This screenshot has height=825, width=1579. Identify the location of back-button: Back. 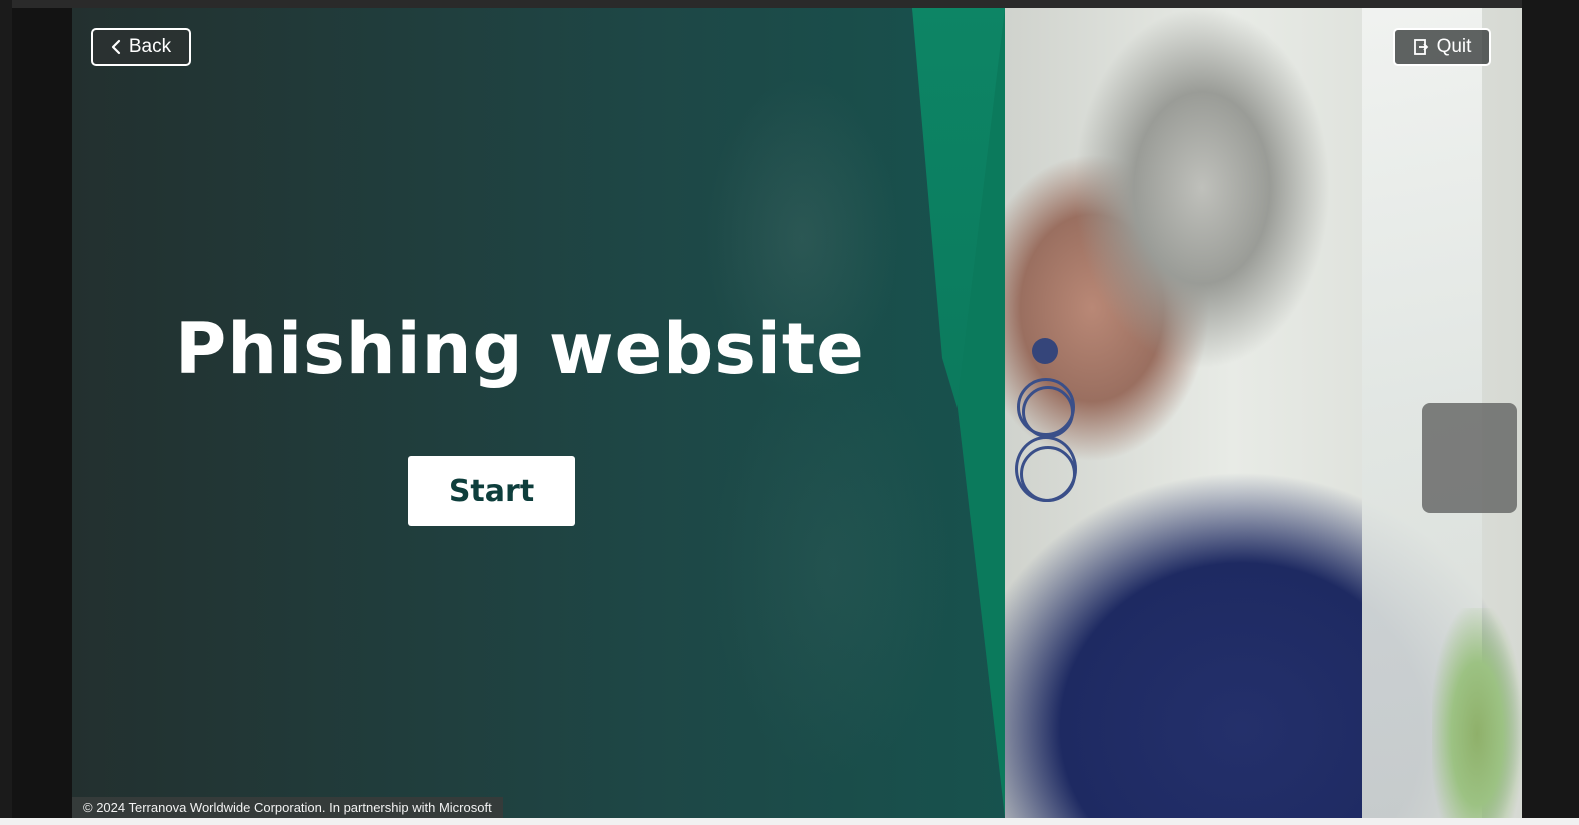
(141, 47).